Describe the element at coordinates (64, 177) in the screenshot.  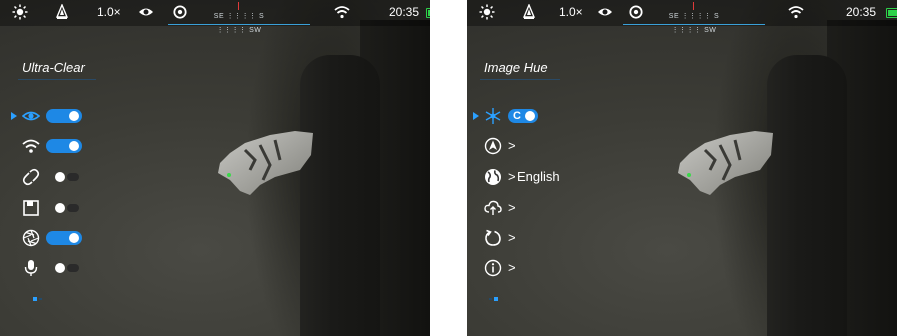
I see `hotspot-toggle` at that location.